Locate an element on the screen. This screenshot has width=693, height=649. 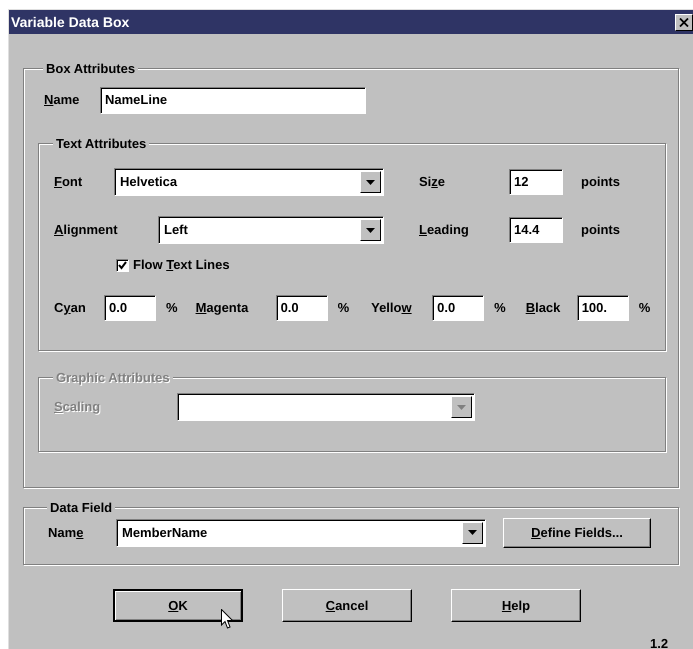
close-button is located at coordinates (684, 22).